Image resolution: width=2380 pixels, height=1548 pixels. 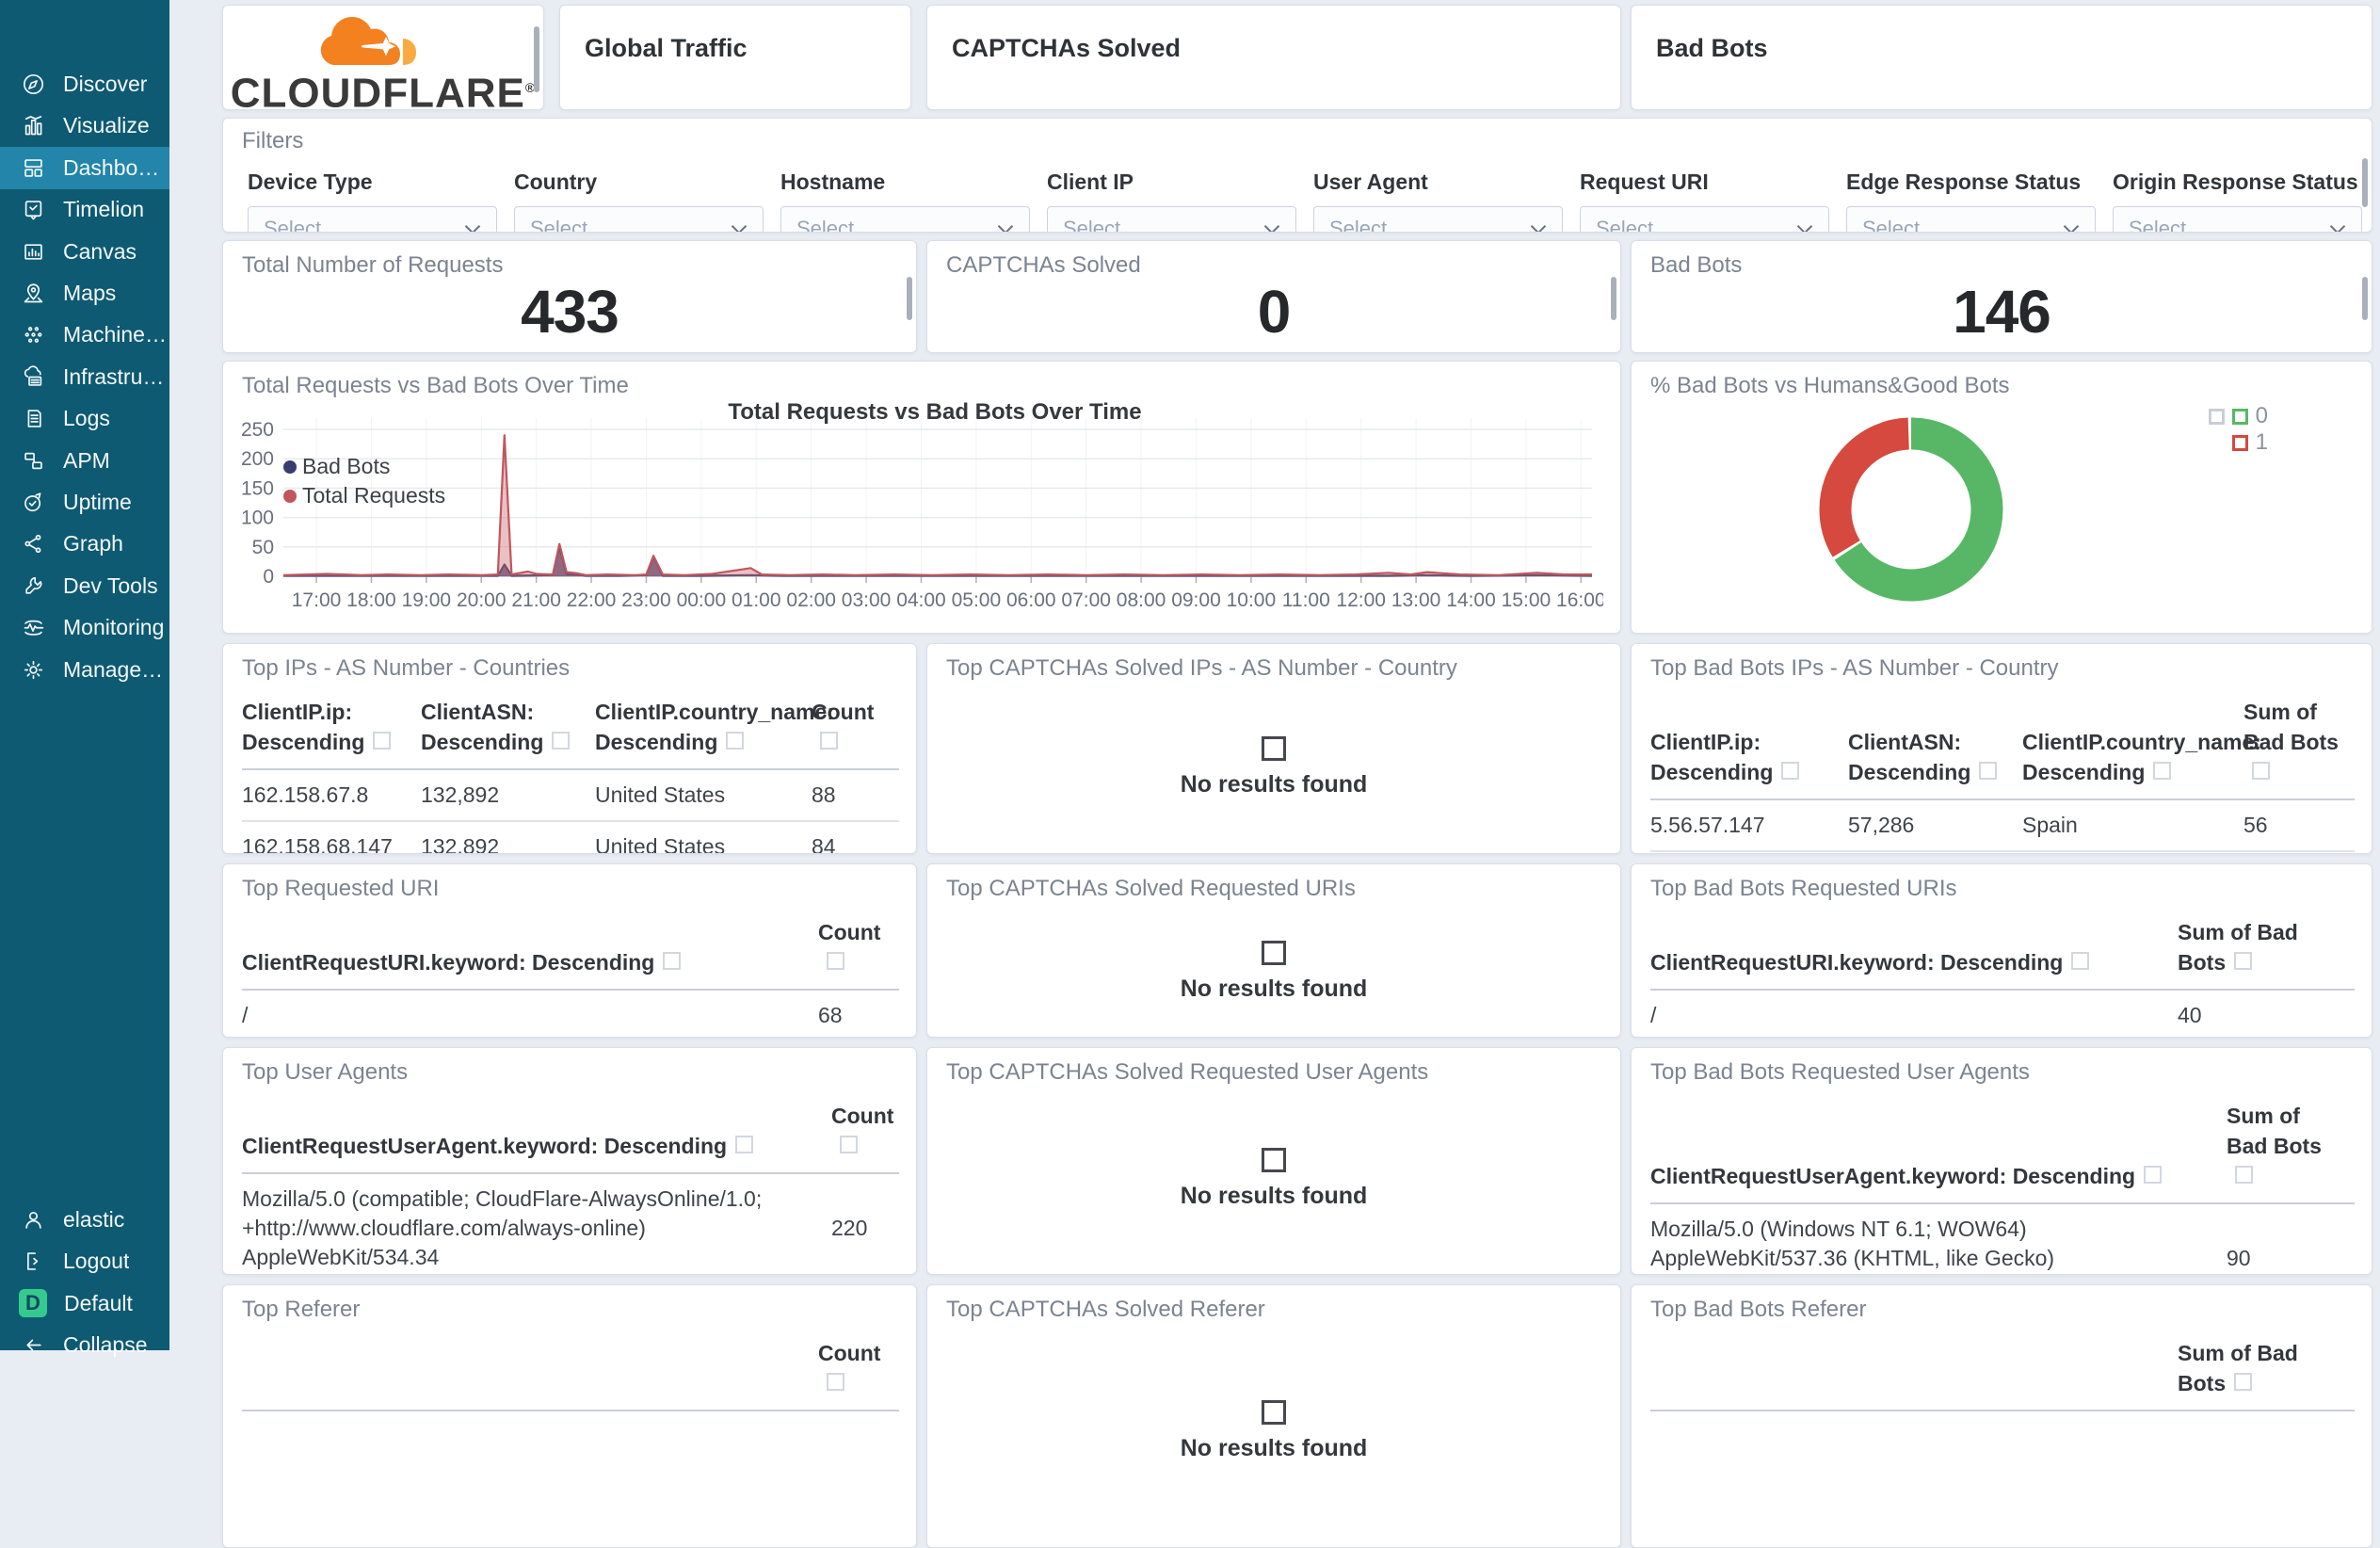 I want to click on sidebar-item-dev-tools: Dev Tools, so click(x=84, y=586).